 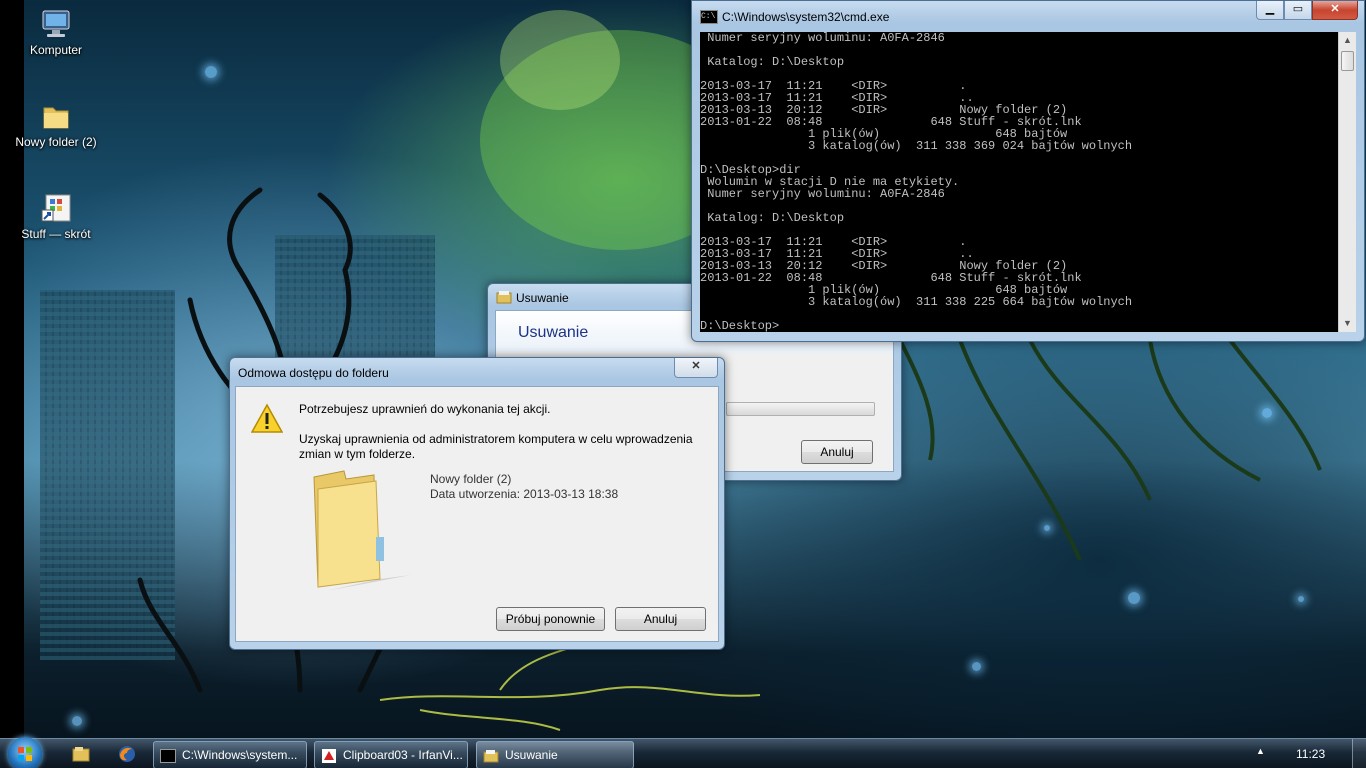 What do you see at coordinates (56, 234) in the screenshot?
I see `desktop-icon-label: Stuff — skrót` at bounding box center [56, 234].